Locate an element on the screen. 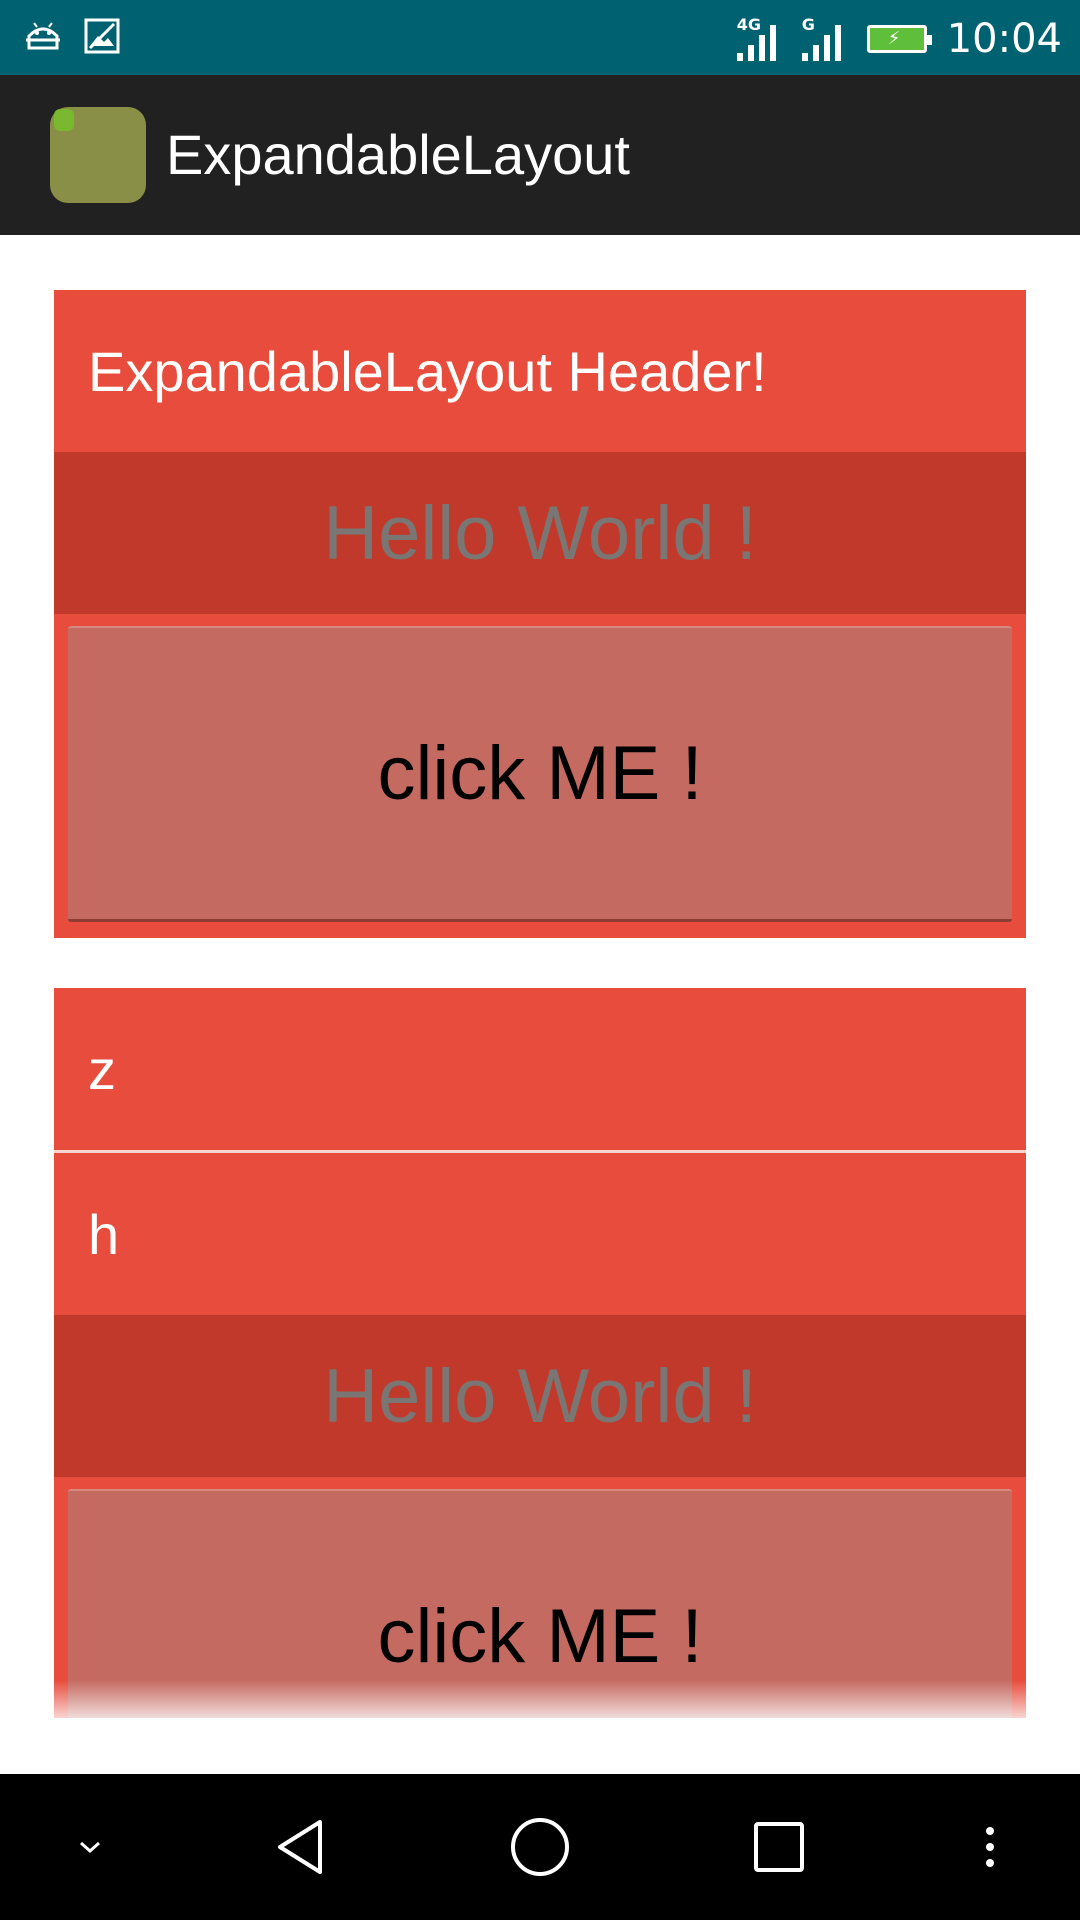 The image size is (1080, 1920). android-debug-icon is located at coordinates (43, 38).